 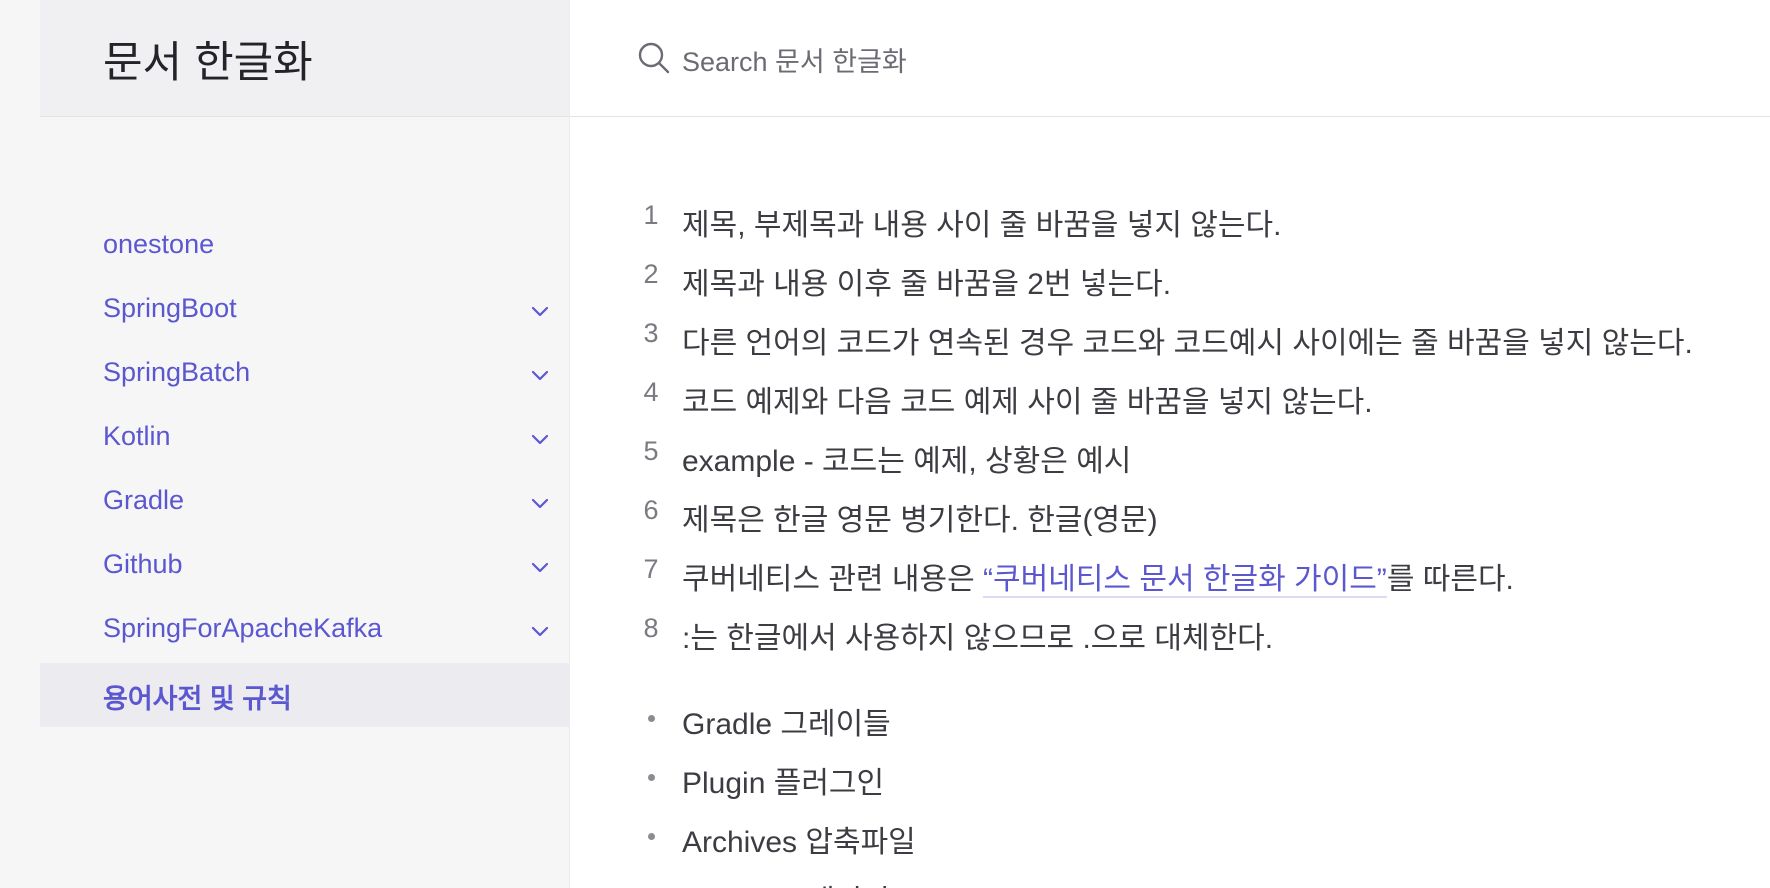 What do you see at coordinates (651, 333) in the screenshot?
I see `list-number: 3` at bounding box center [651, 333].